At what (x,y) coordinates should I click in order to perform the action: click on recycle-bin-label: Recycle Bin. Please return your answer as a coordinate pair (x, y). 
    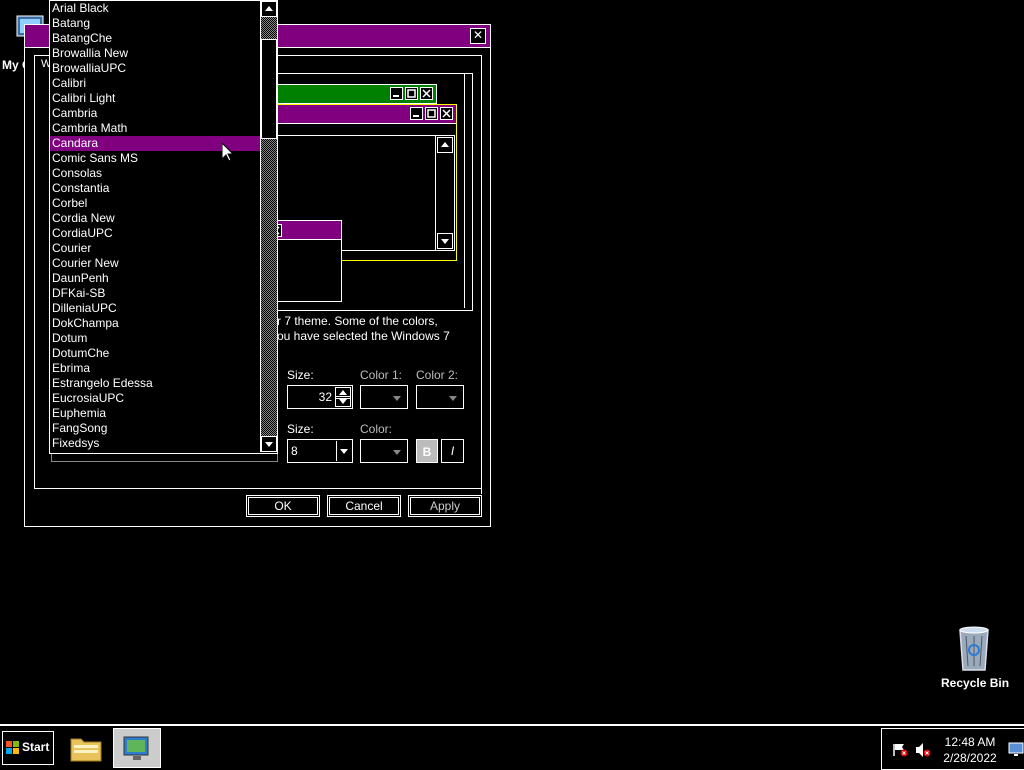
    Looking at the image, I should click on (975, 683).